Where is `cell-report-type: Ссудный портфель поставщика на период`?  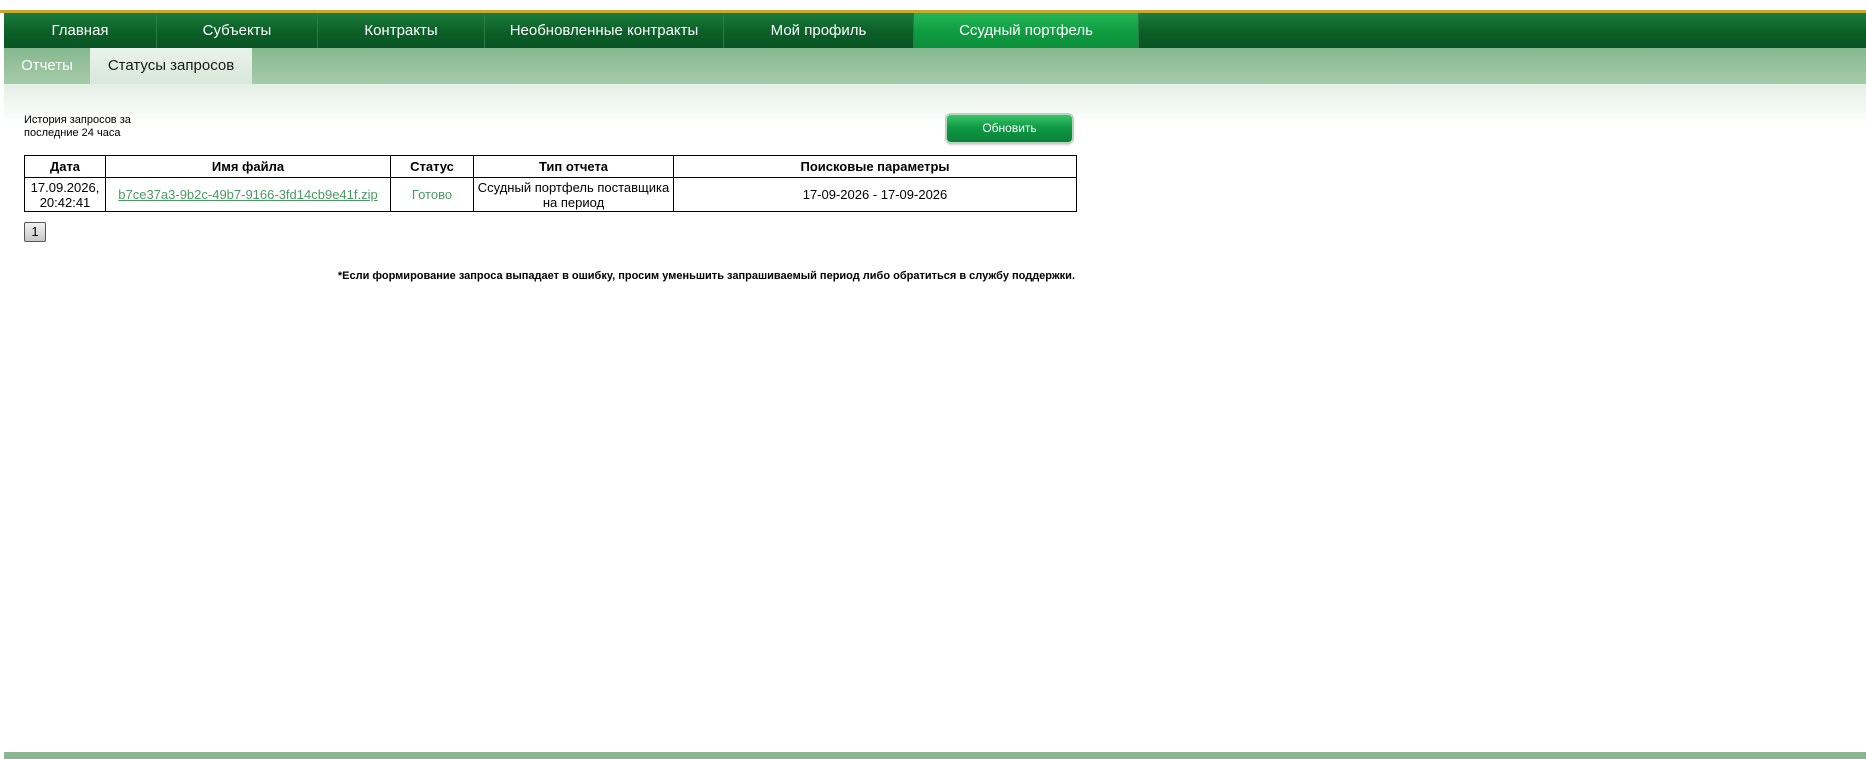
cell-report-type: Ссудный портфель поставщика на период is located at coordinates (573, 194).